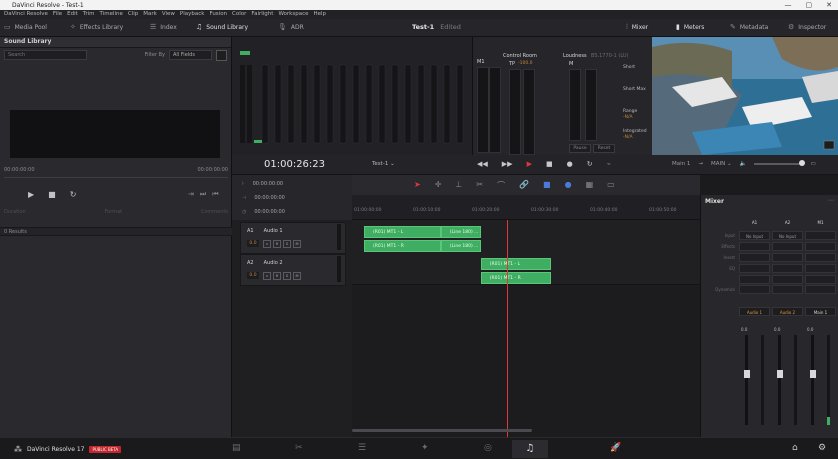  Describe the element at coordinates (745, 96) in the screenshot. I see `video-viewer` at that location.